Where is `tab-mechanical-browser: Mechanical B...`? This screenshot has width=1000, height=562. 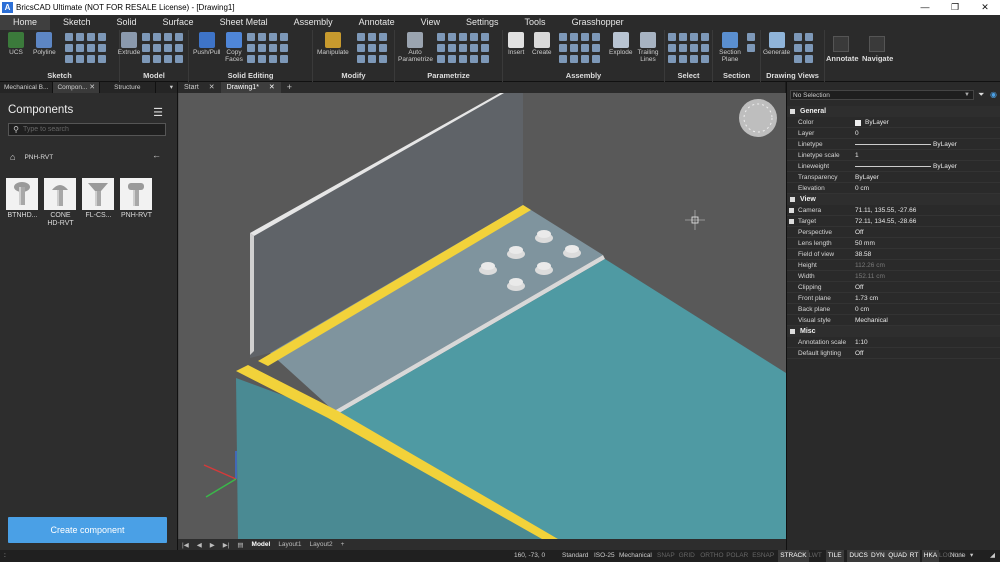
tab-mechanical-browser: Mechanical B... is located at coordinates (27, 87).